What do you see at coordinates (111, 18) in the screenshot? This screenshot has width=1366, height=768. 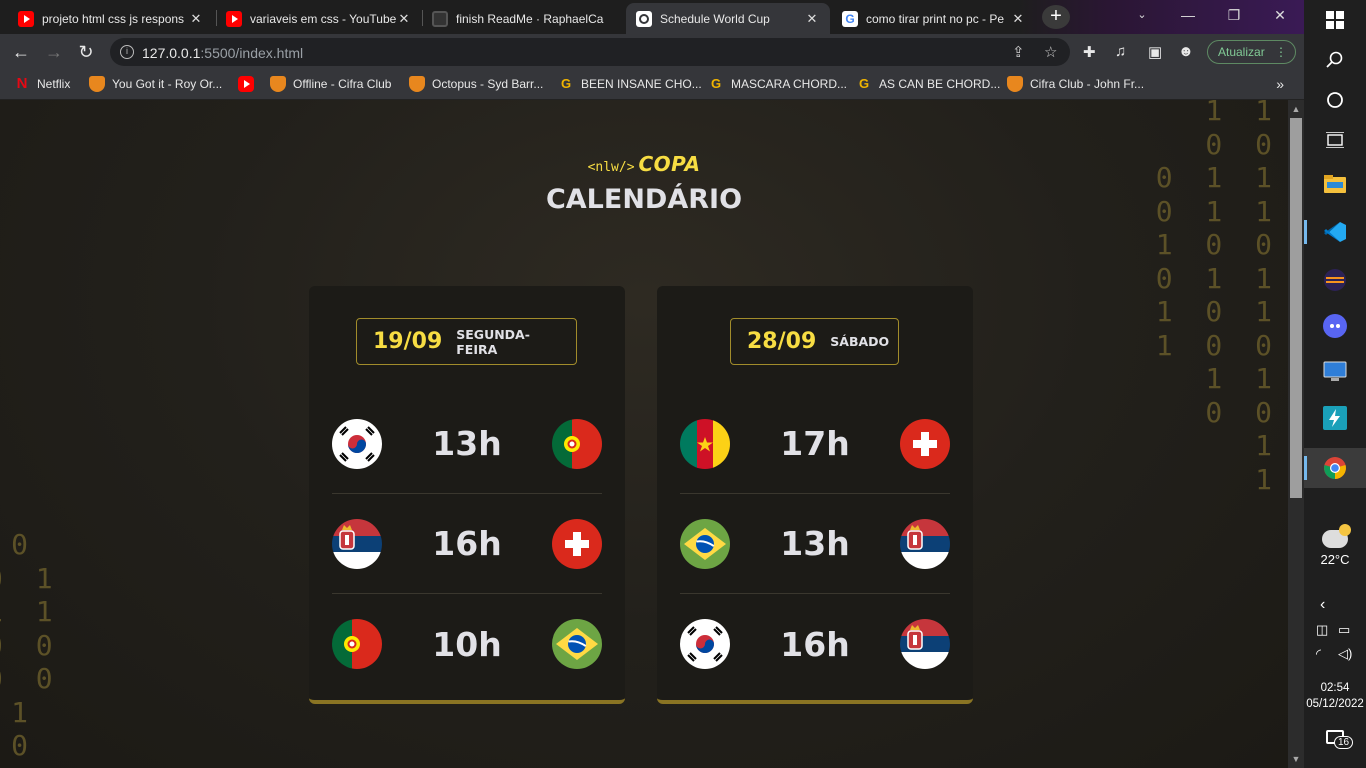 I see `tab-1: projeto html css js respons ✕` at bounding box center [111, 18].